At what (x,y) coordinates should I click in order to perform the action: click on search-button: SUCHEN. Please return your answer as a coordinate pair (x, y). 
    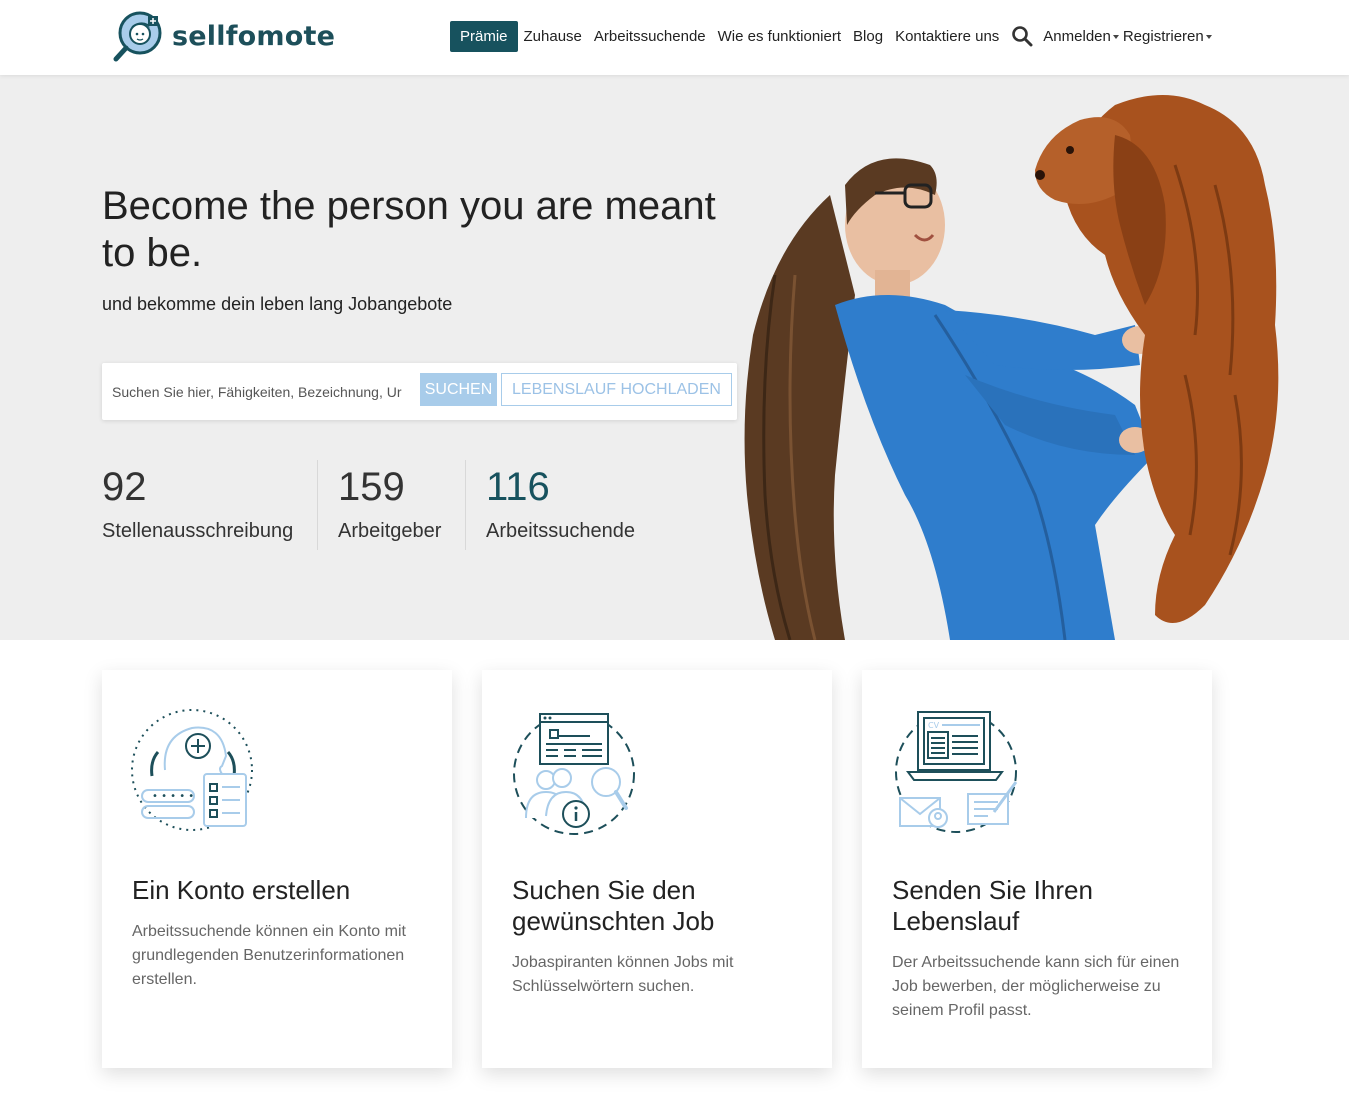
    Looking at the image, I should click on (458, 389).